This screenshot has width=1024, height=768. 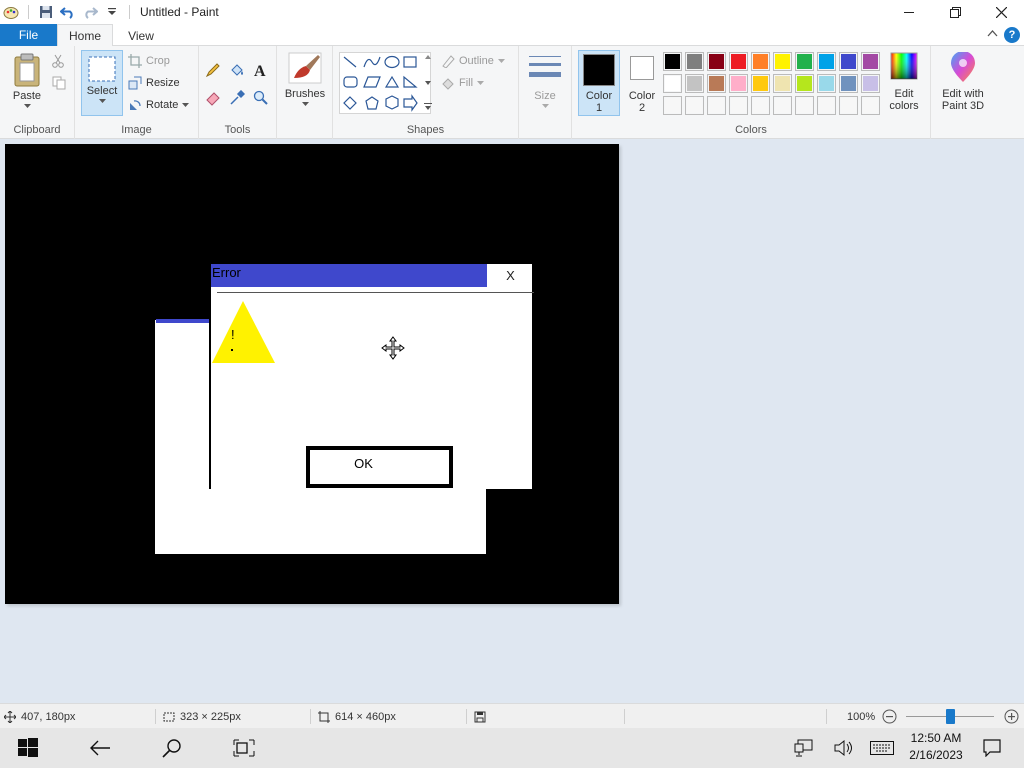 I want to click on back-button, so click(x=100, y=748).